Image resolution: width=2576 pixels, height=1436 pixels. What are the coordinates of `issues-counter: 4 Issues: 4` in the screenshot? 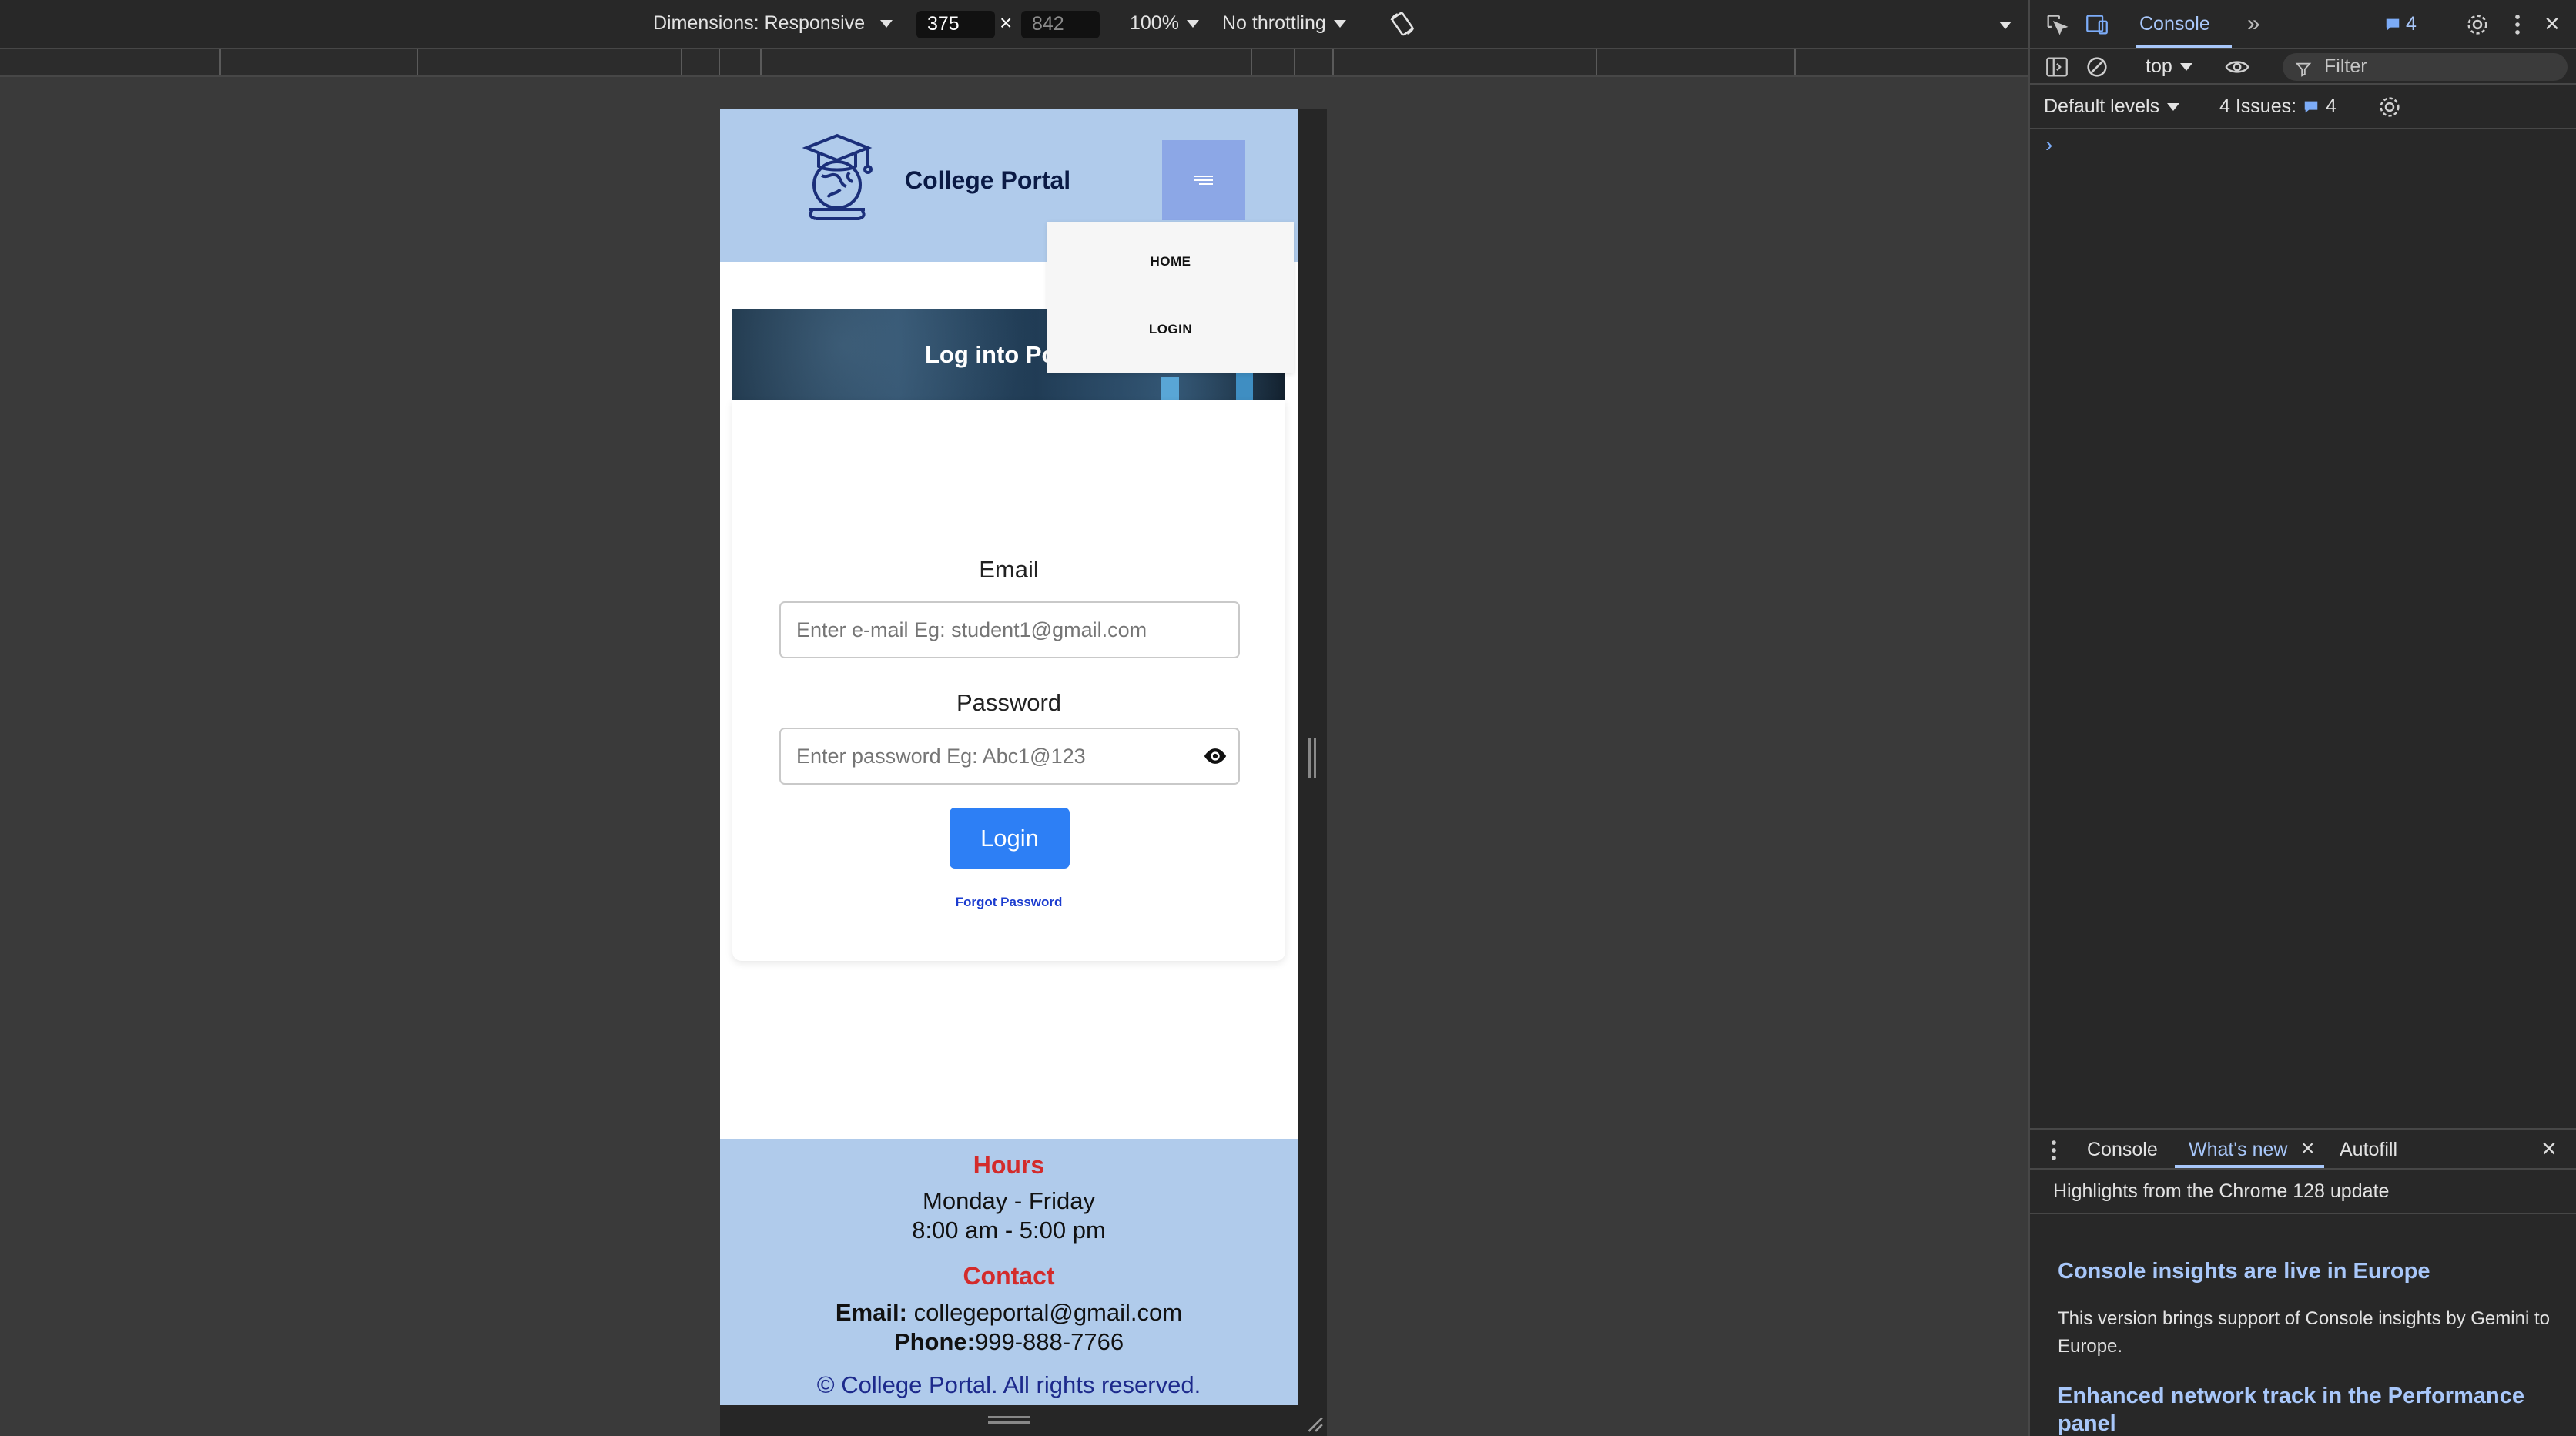 It's located at (2277, 106).